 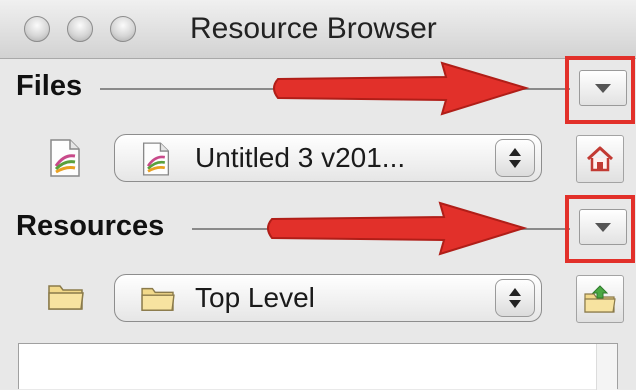 I want to click on resources-popup-stepper, so click(x=515, y=298).